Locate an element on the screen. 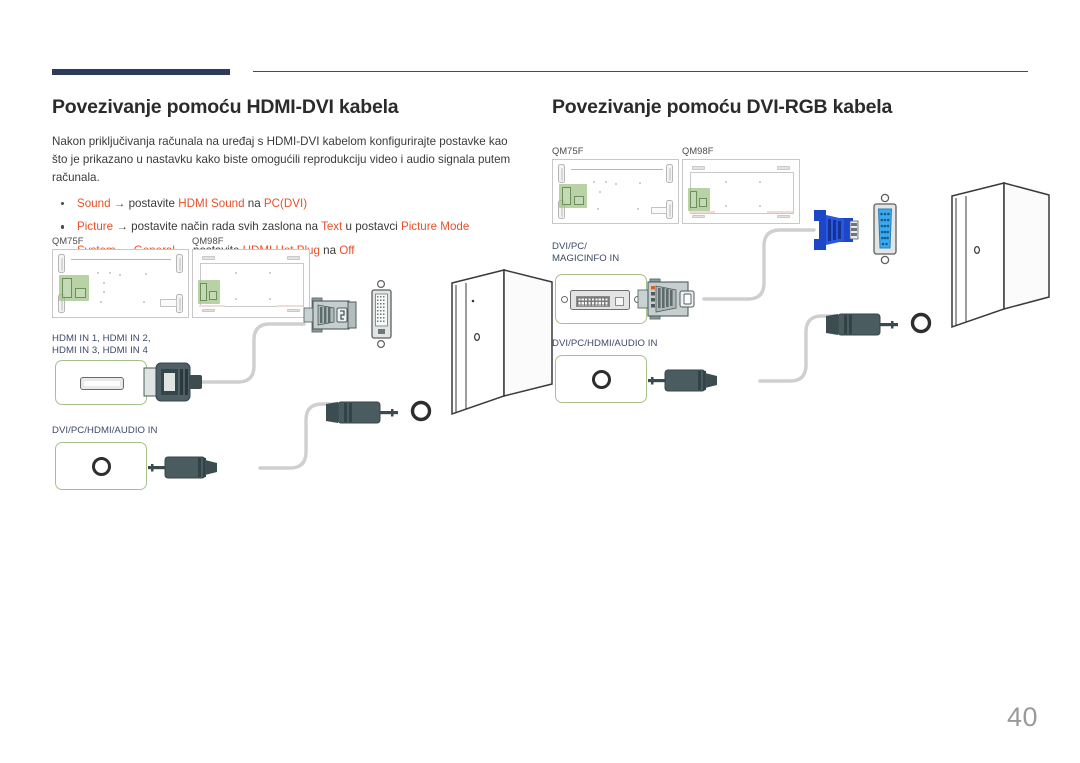 The image size is (1080, 763). pc-vga-female-port-icon is located at coordinates (885, 229).